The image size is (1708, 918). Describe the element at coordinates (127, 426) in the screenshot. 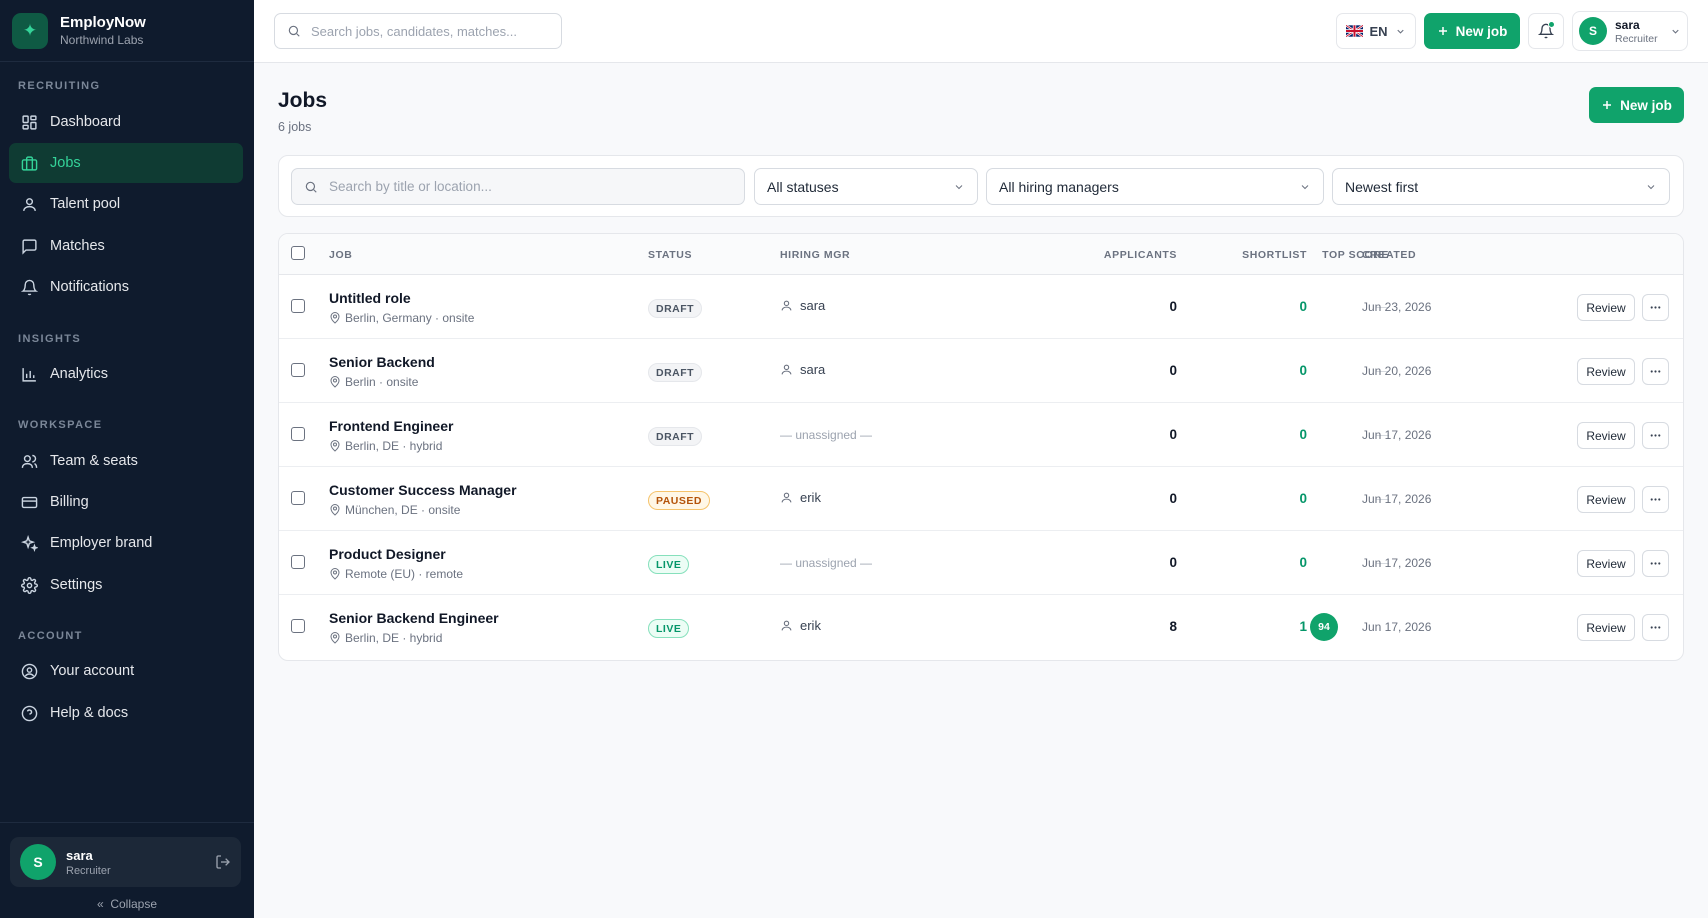

I see `nav-section-workspace: WORKSPACE` at that location.